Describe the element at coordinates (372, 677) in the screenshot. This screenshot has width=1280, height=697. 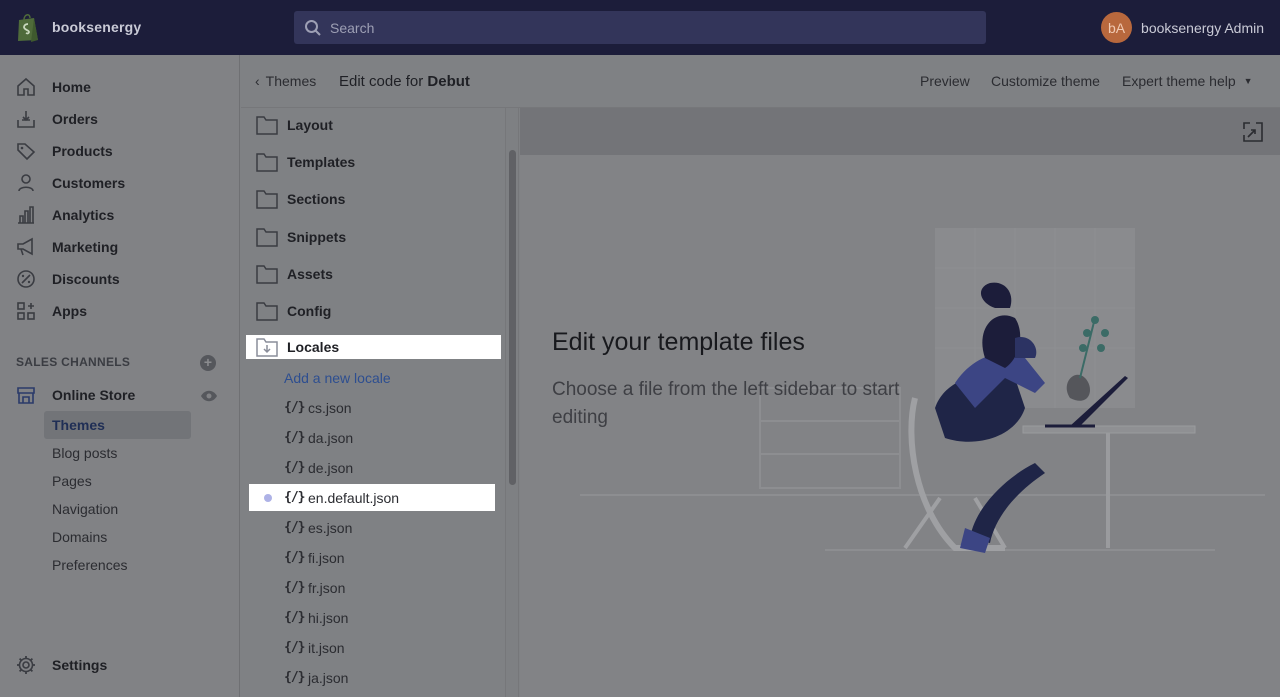
I see `file-item: {/} ja.json` at that location.